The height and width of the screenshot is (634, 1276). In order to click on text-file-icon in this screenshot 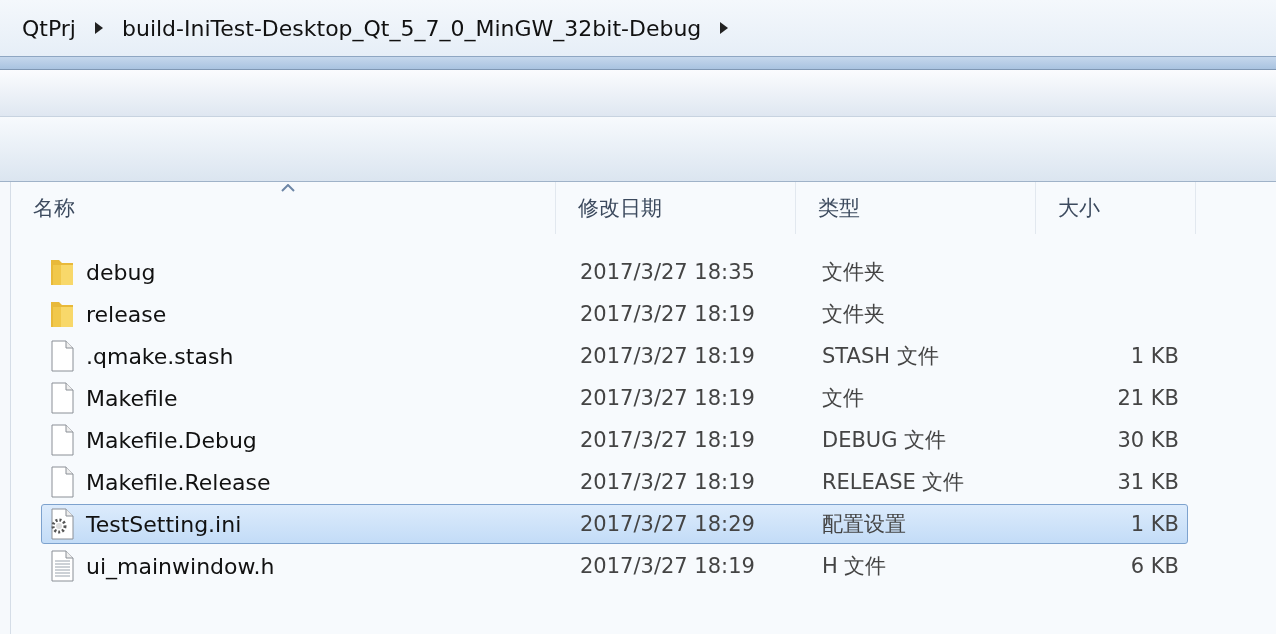, I will do `click(62, 566)`.